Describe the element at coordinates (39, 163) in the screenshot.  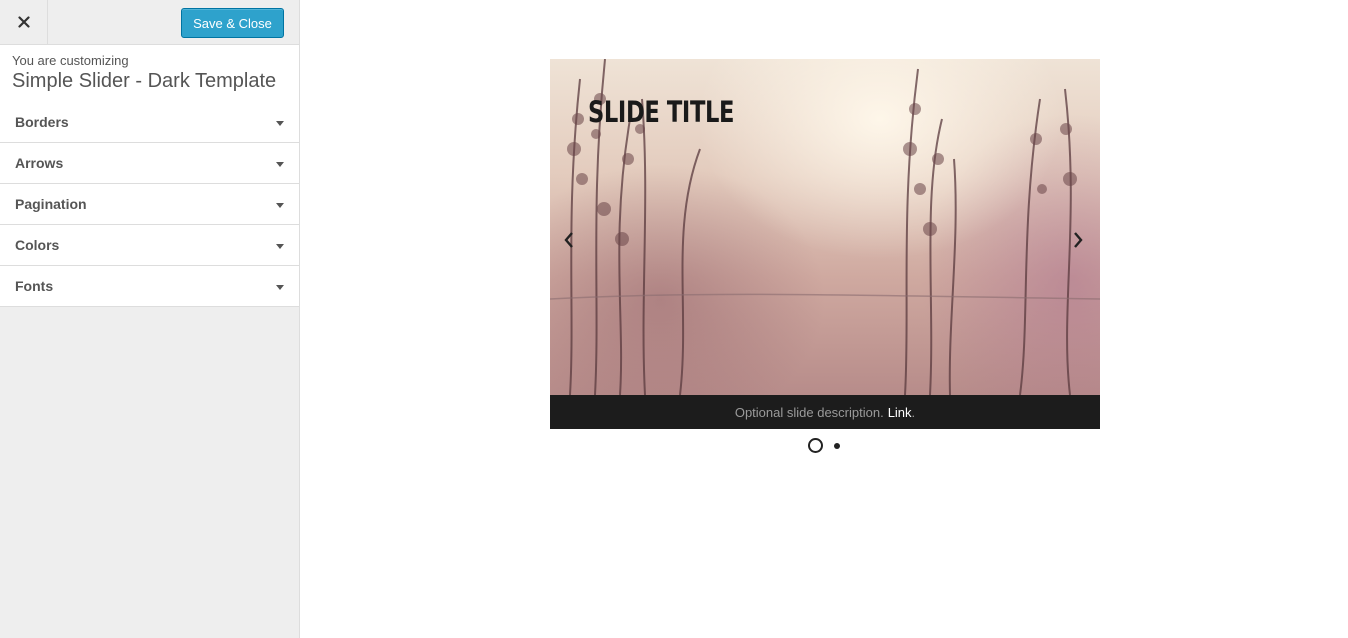
I see `section-label: Arrows` at that location.